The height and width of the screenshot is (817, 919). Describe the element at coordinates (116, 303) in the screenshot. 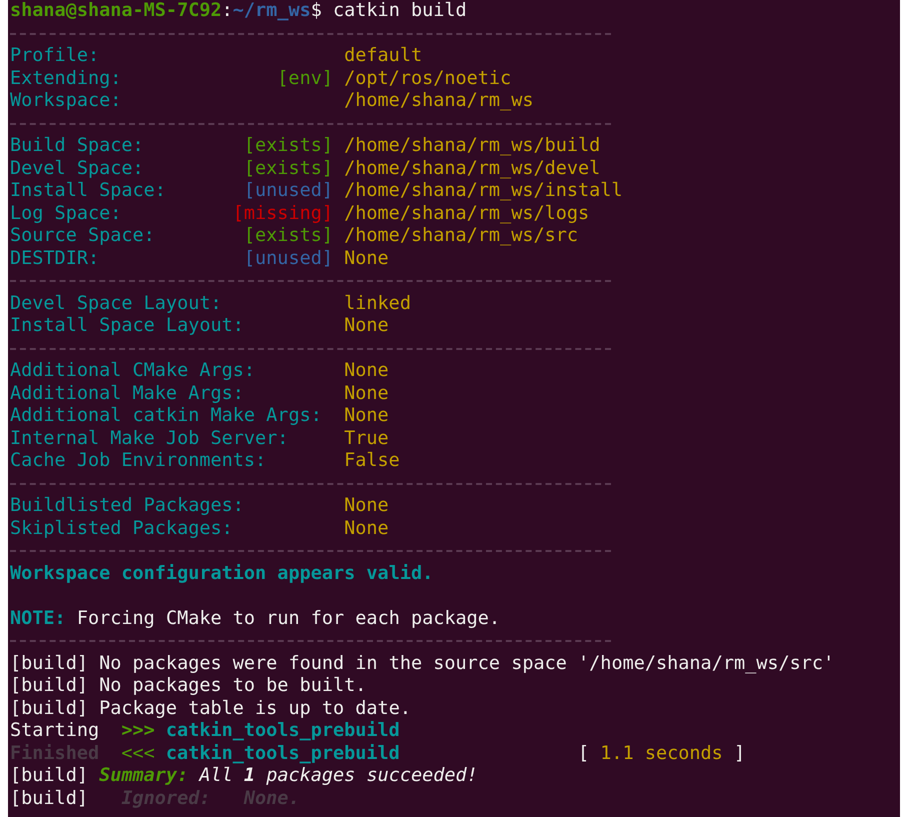

I see `setting-label: Devel Space Layout:` at that location.